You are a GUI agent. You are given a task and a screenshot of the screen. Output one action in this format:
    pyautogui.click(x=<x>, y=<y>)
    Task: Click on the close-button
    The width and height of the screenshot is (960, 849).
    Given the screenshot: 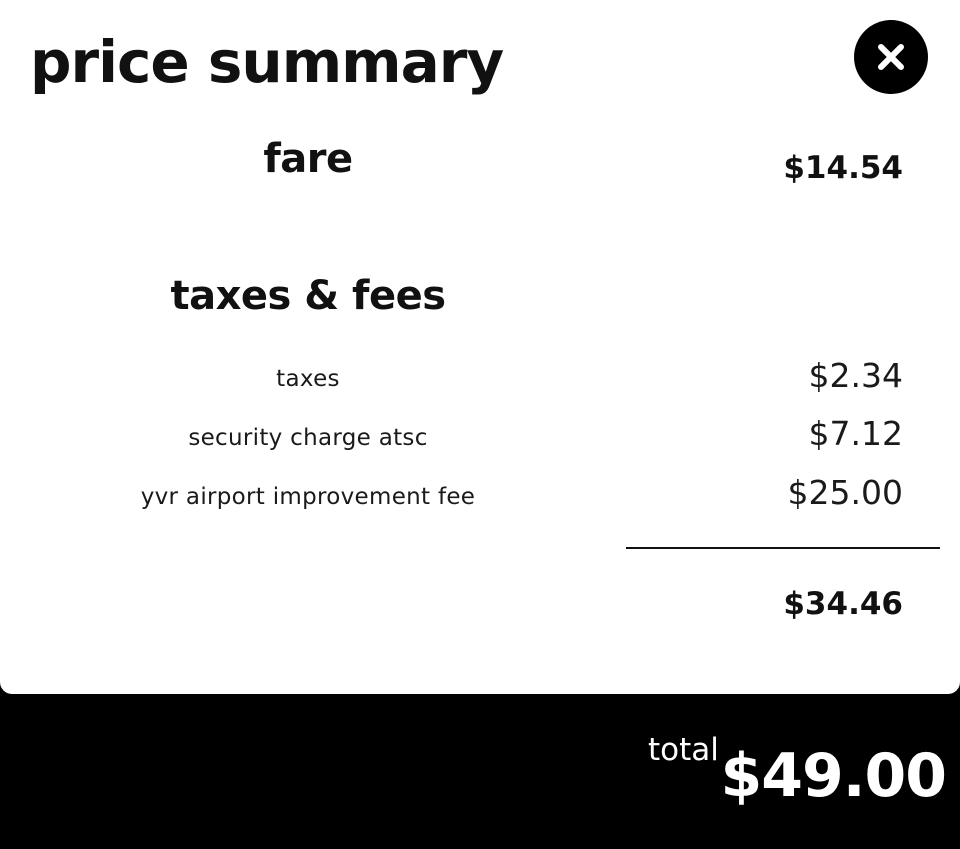 What is the action you would take?
    pyautogui.click(x=891, y=57)
    